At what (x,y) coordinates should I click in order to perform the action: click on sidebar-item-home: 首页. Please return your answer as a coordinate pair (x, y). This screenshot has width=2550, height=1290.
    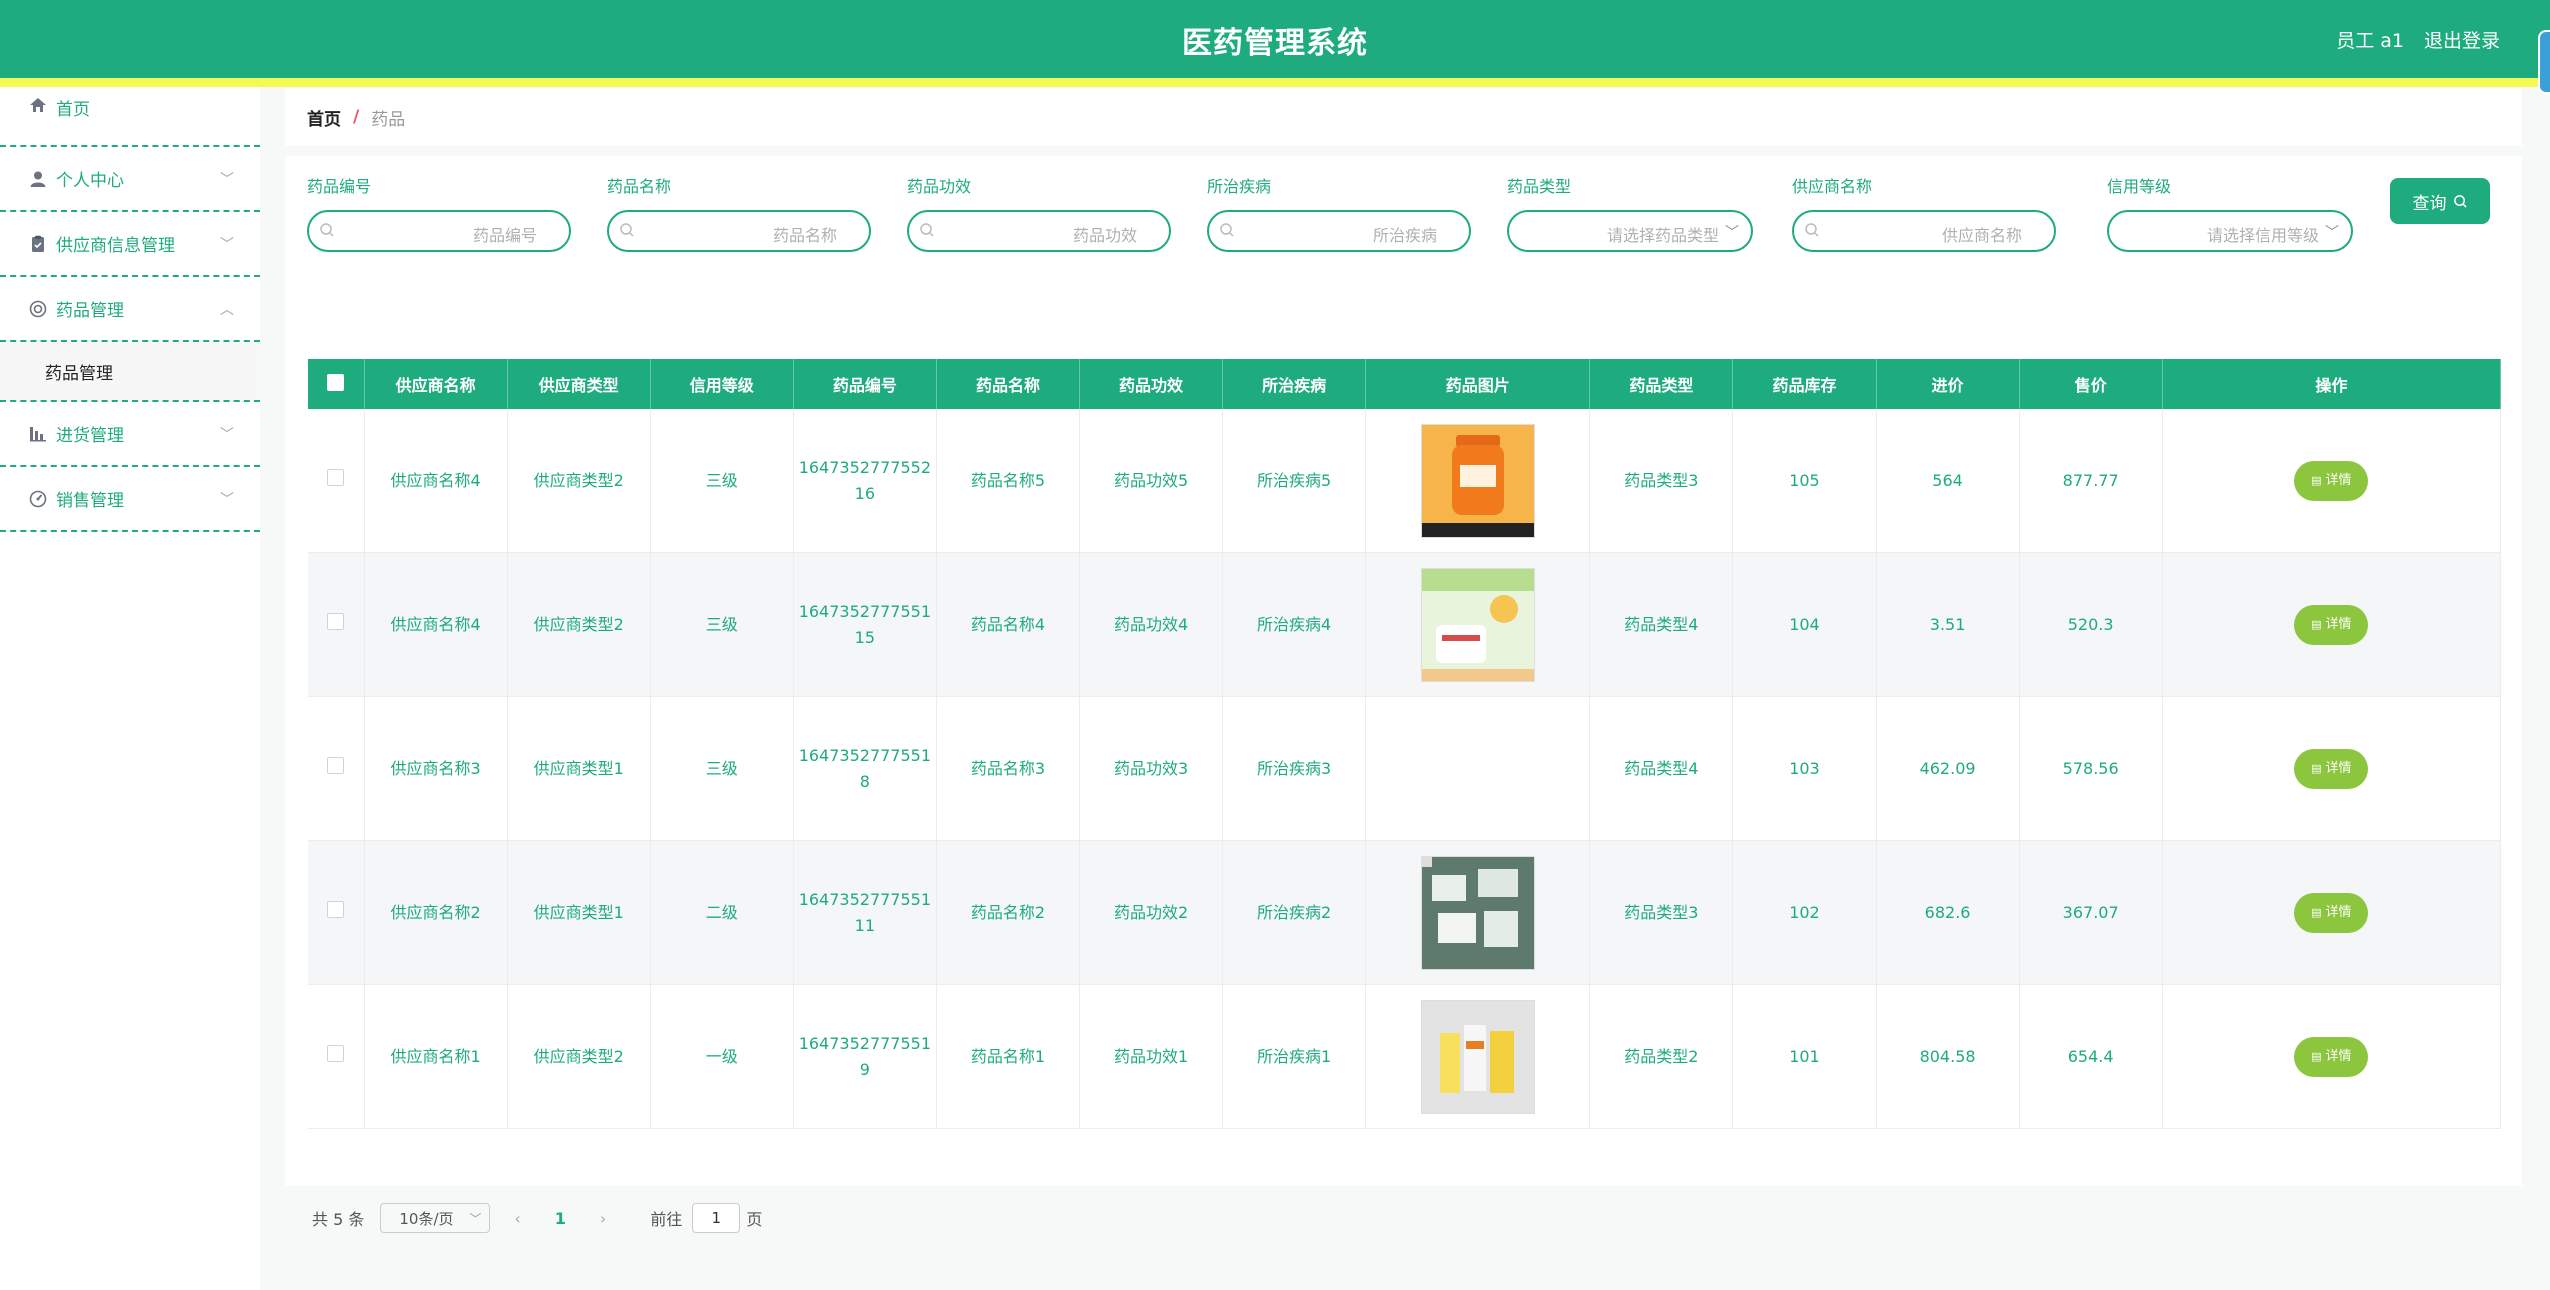
    Looking at the image, I should click on (130, 117).